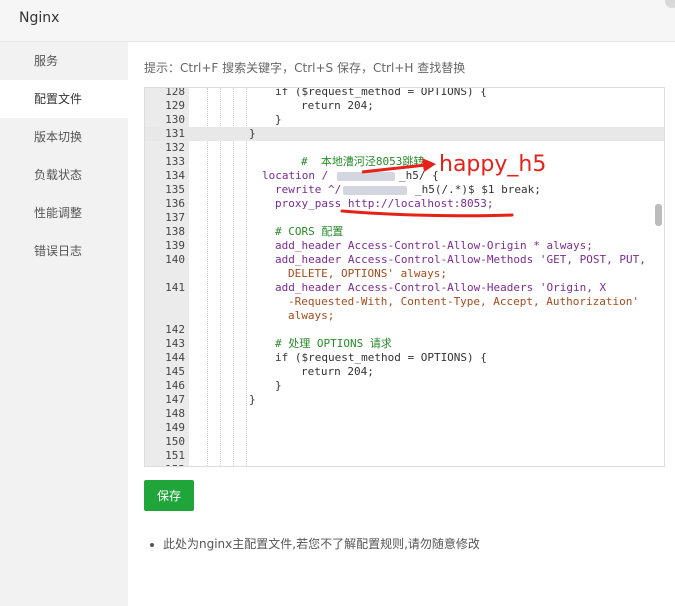 The height and width of the screenshot is (606, 675). I want to click on code-line: 152, so click(404, 464).